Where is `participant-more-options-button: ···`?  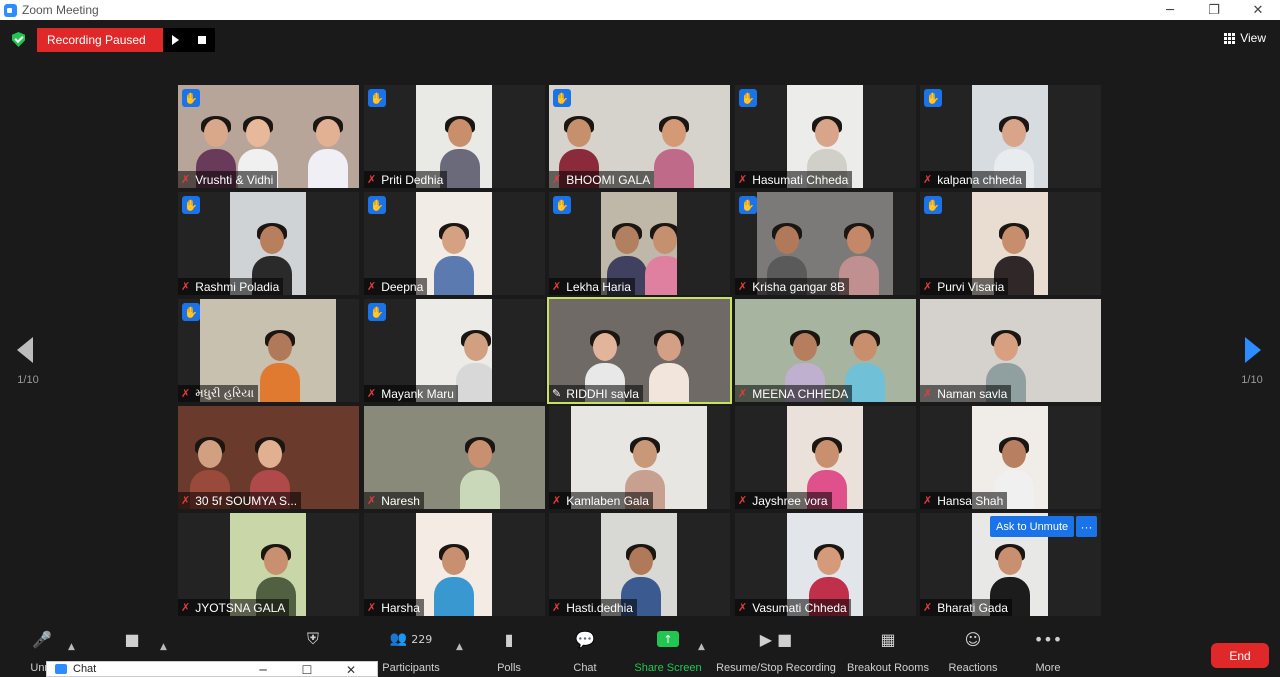
participant-more-options-button: ··· is located at coordinates (1086, 526).